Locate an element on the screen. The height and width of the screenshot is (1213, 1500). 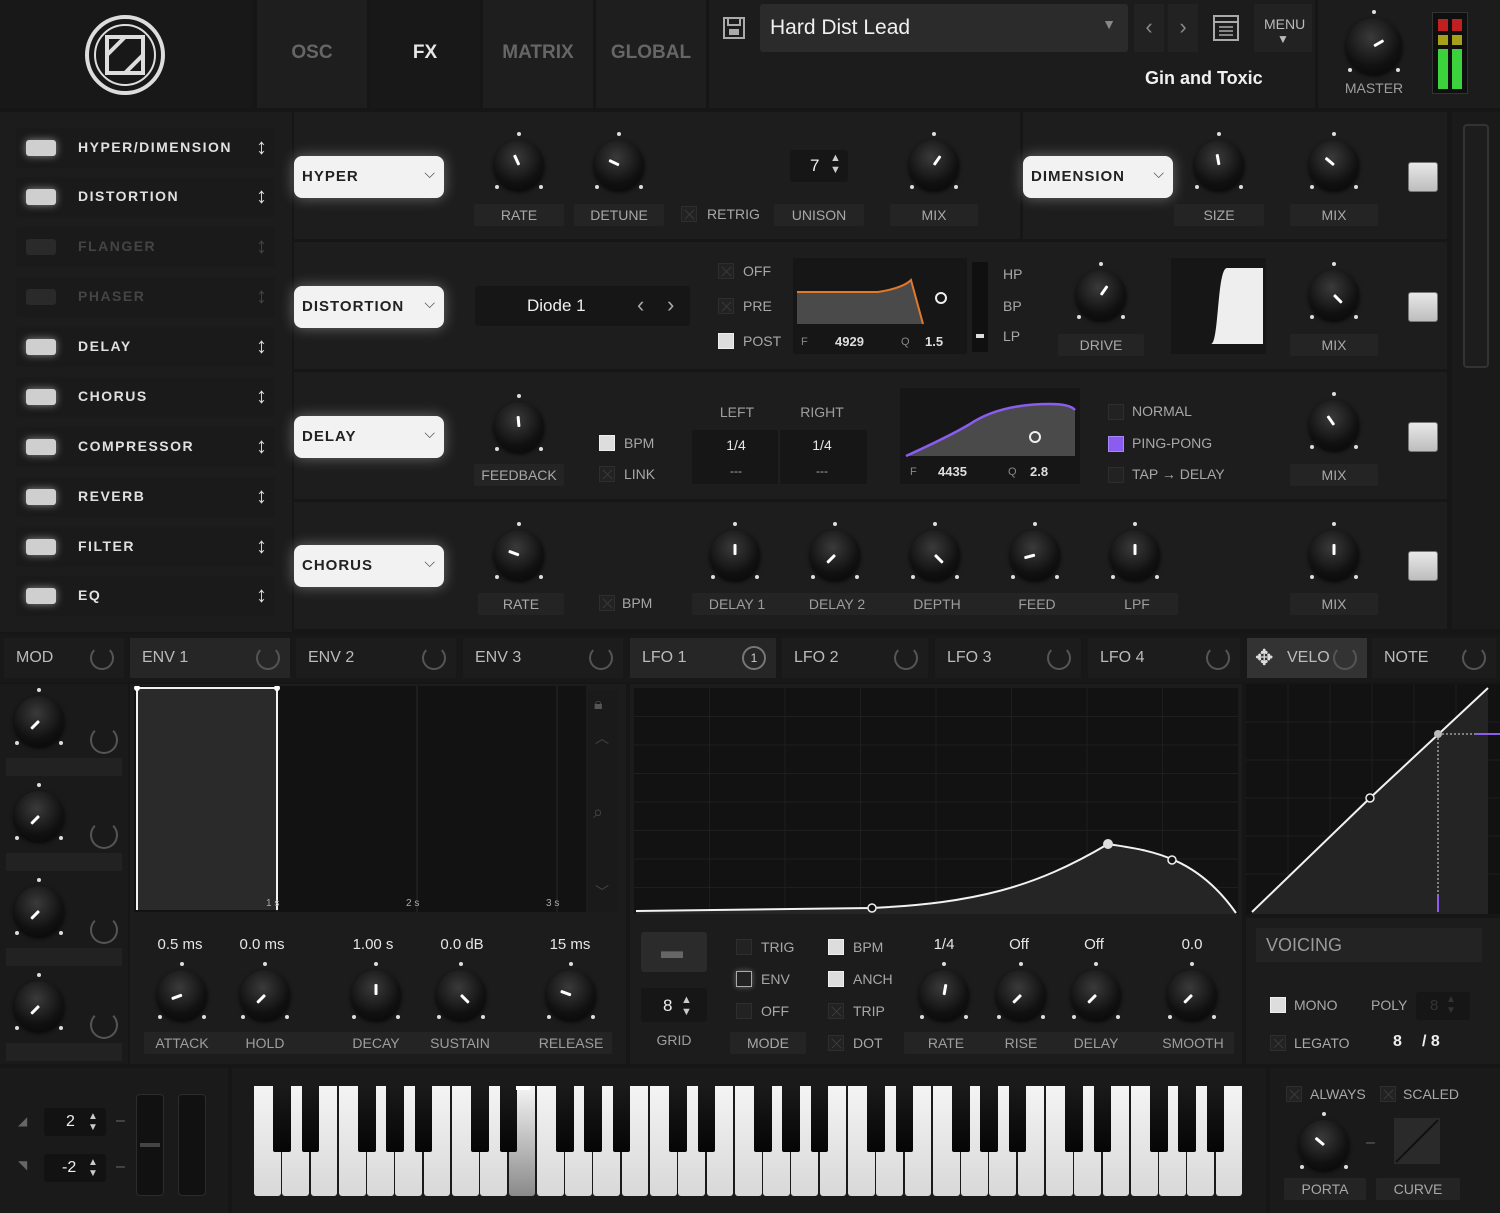
fx-row-flanger: FLANGER ↕ is located at coordinates (145, 247).